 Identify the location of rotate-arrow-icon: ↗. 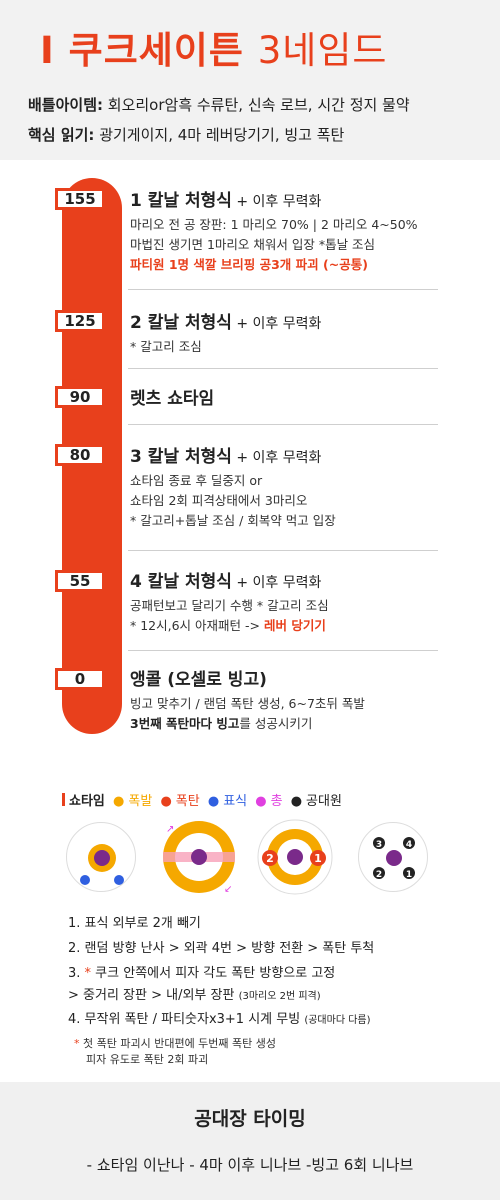
(170, 829).